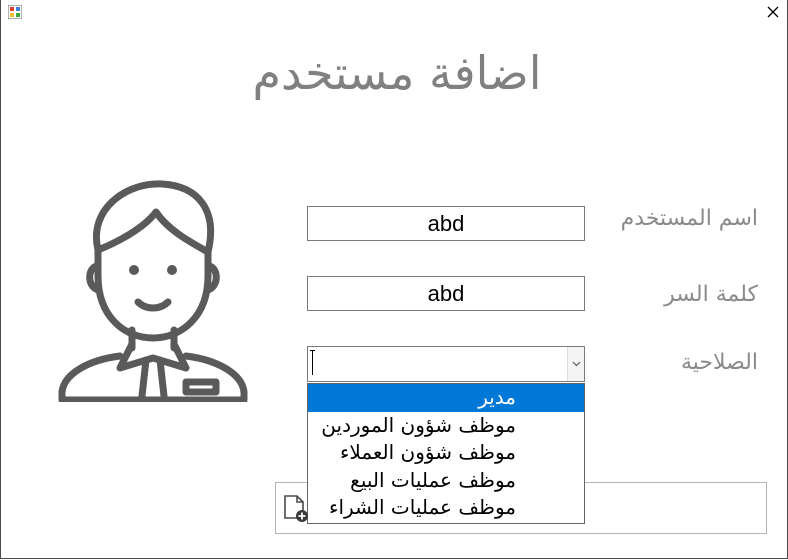  What do you see at coordinates (446, 364) in the screenshot?
I see `role-combobox` at bounding box center [446, 364].